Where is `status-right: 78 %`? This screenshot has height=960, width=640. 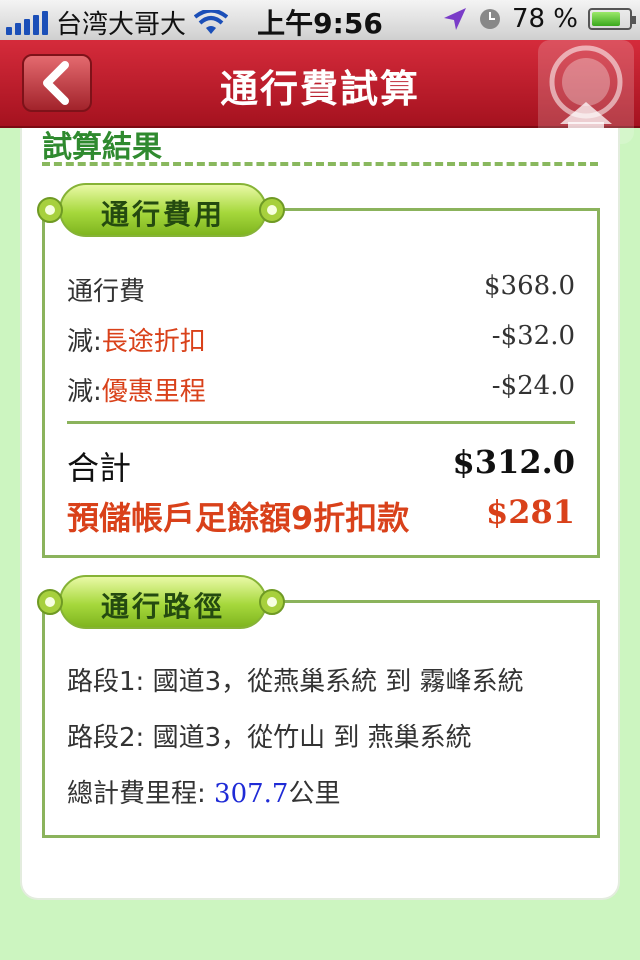 status-right: 78 % is located at coordinates (539, 19).